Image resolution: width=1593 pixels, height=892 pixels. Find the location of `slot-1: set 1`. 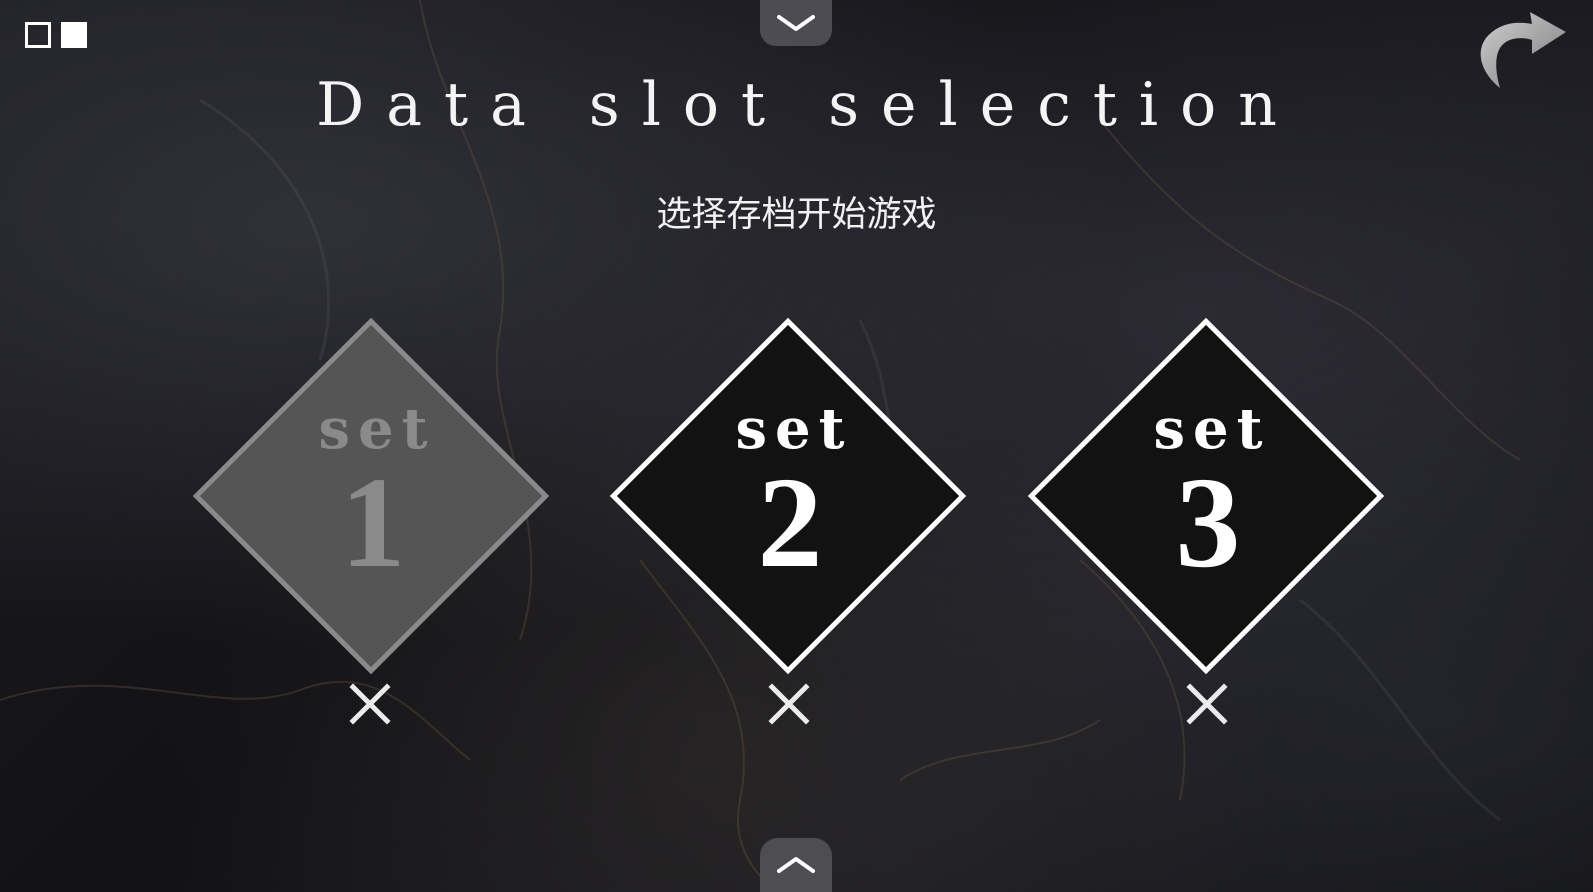

slot-1: set 1 is located at coordinates (372, 497).